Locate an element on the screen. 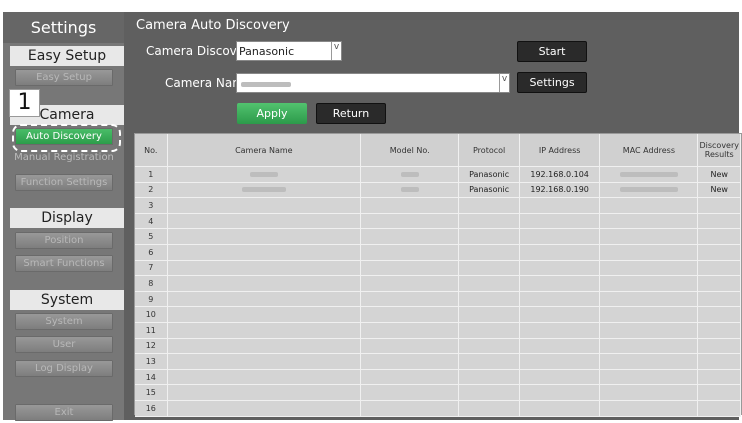 Image resolution: width=742 pixels, height=423 pixels. cell-ip: 192.168.0.190 is located at coordinates (560, 190).